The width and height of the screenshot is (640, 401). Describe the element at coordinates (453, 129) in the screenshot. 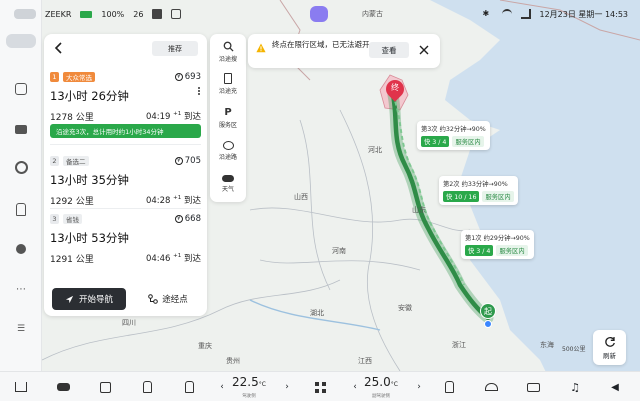

I see `charge-callout-title: 第3次 约32分钟→90%` at that location.